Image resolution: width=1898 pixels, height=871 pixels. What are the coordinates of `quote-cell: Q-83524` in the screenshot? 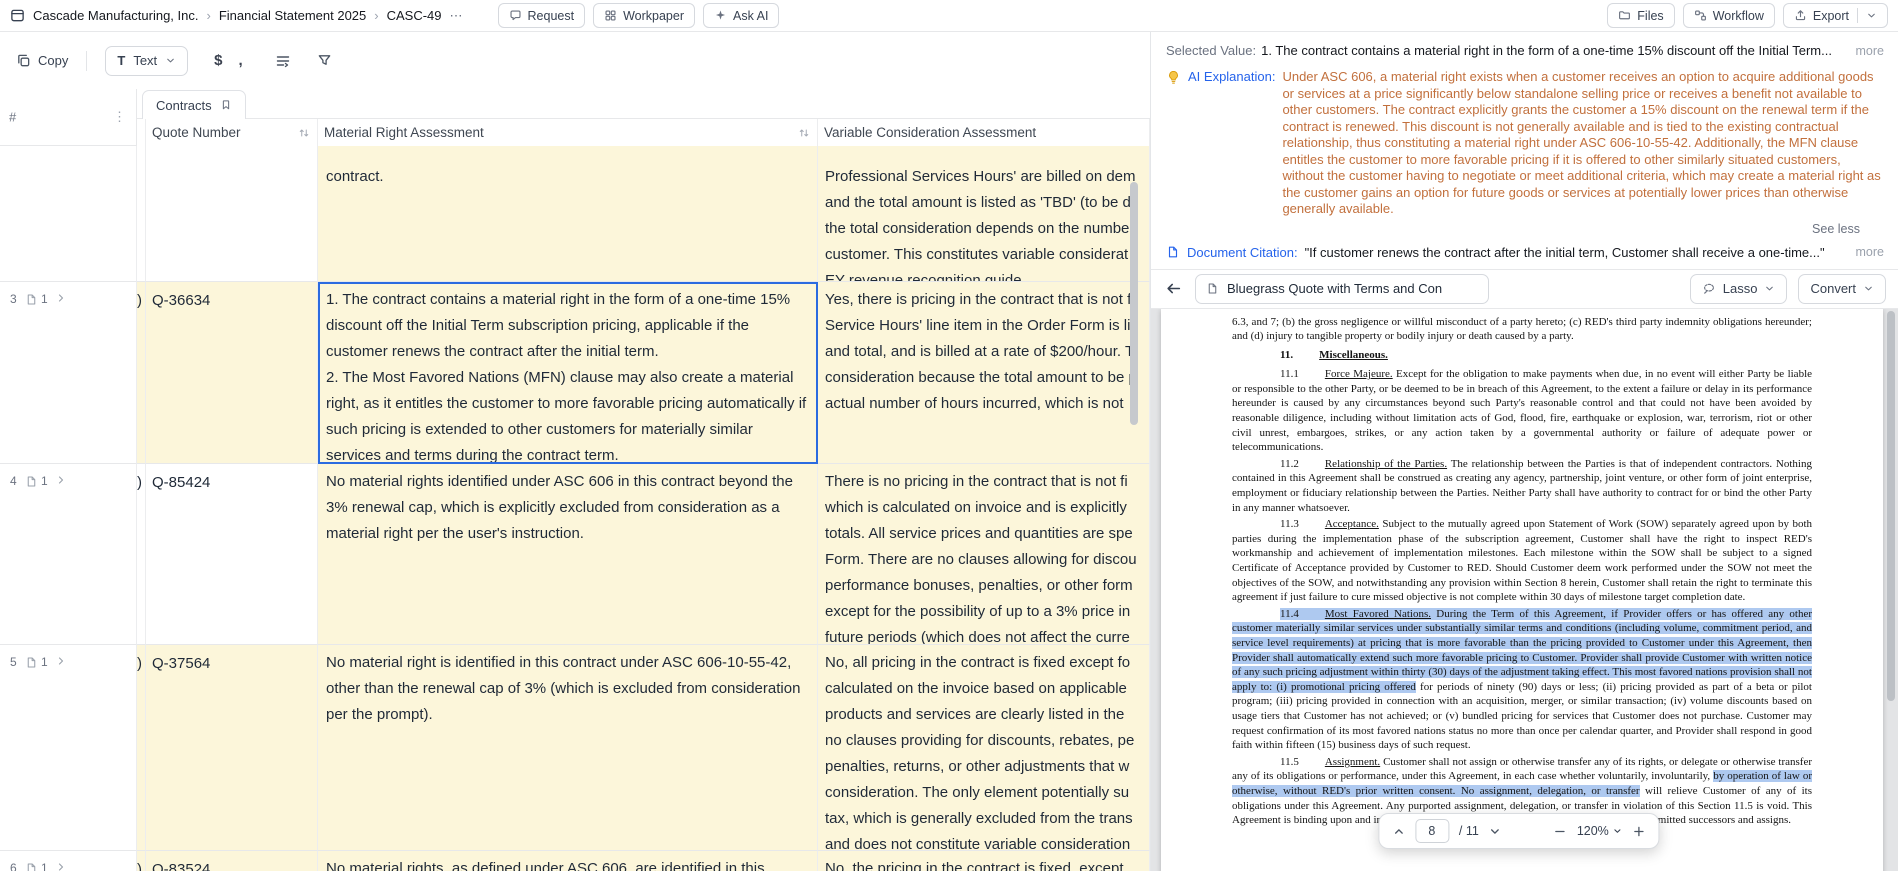 It's located at (232, 861).